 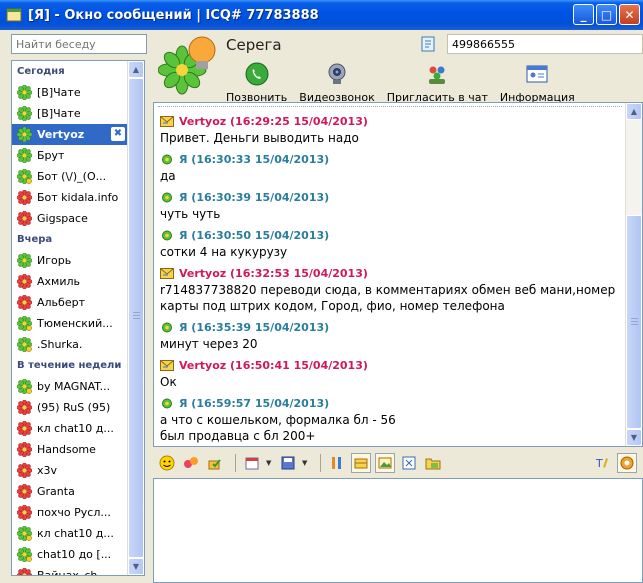 What do you see at coordinates (390, 337) in the screenshot?
I see `message: Я (16:35:39 15/04/2013) минут через 20` at bounding box center [390, 337].